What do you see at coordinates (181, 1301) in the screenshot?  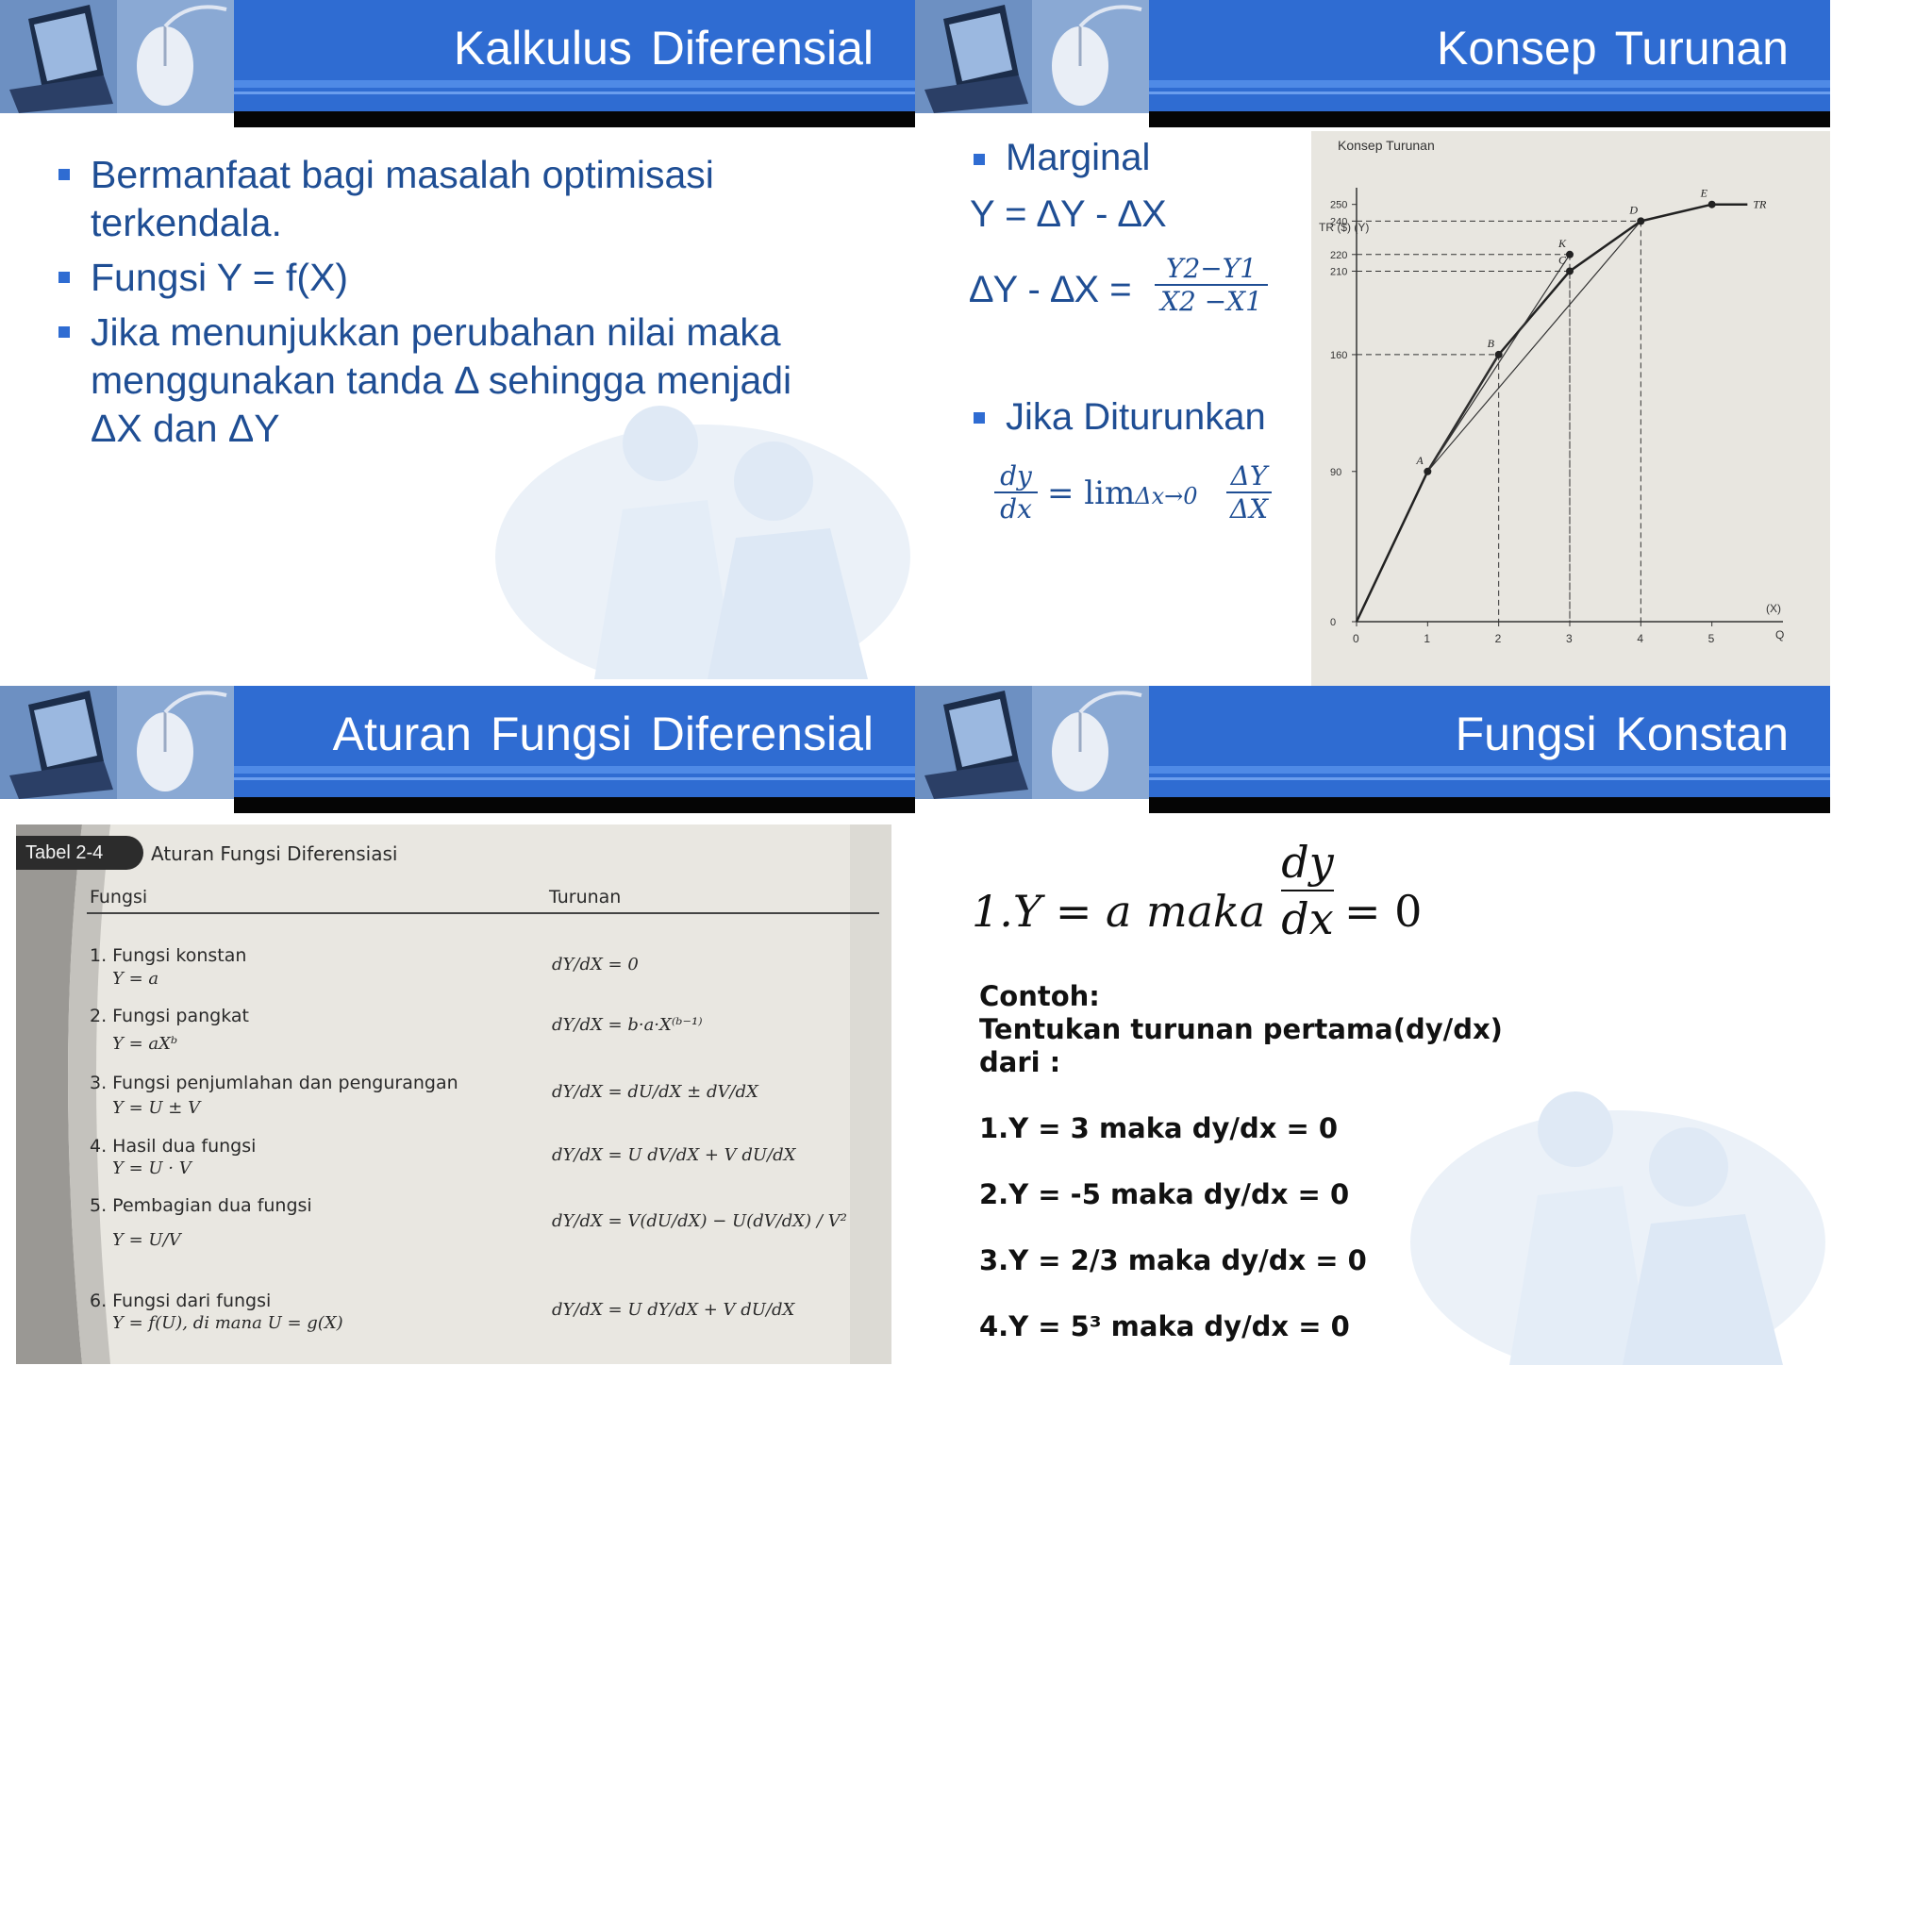 I see `table-row-name: 6. Fungsi dari fungsi` at bounding box center [181, 1301].